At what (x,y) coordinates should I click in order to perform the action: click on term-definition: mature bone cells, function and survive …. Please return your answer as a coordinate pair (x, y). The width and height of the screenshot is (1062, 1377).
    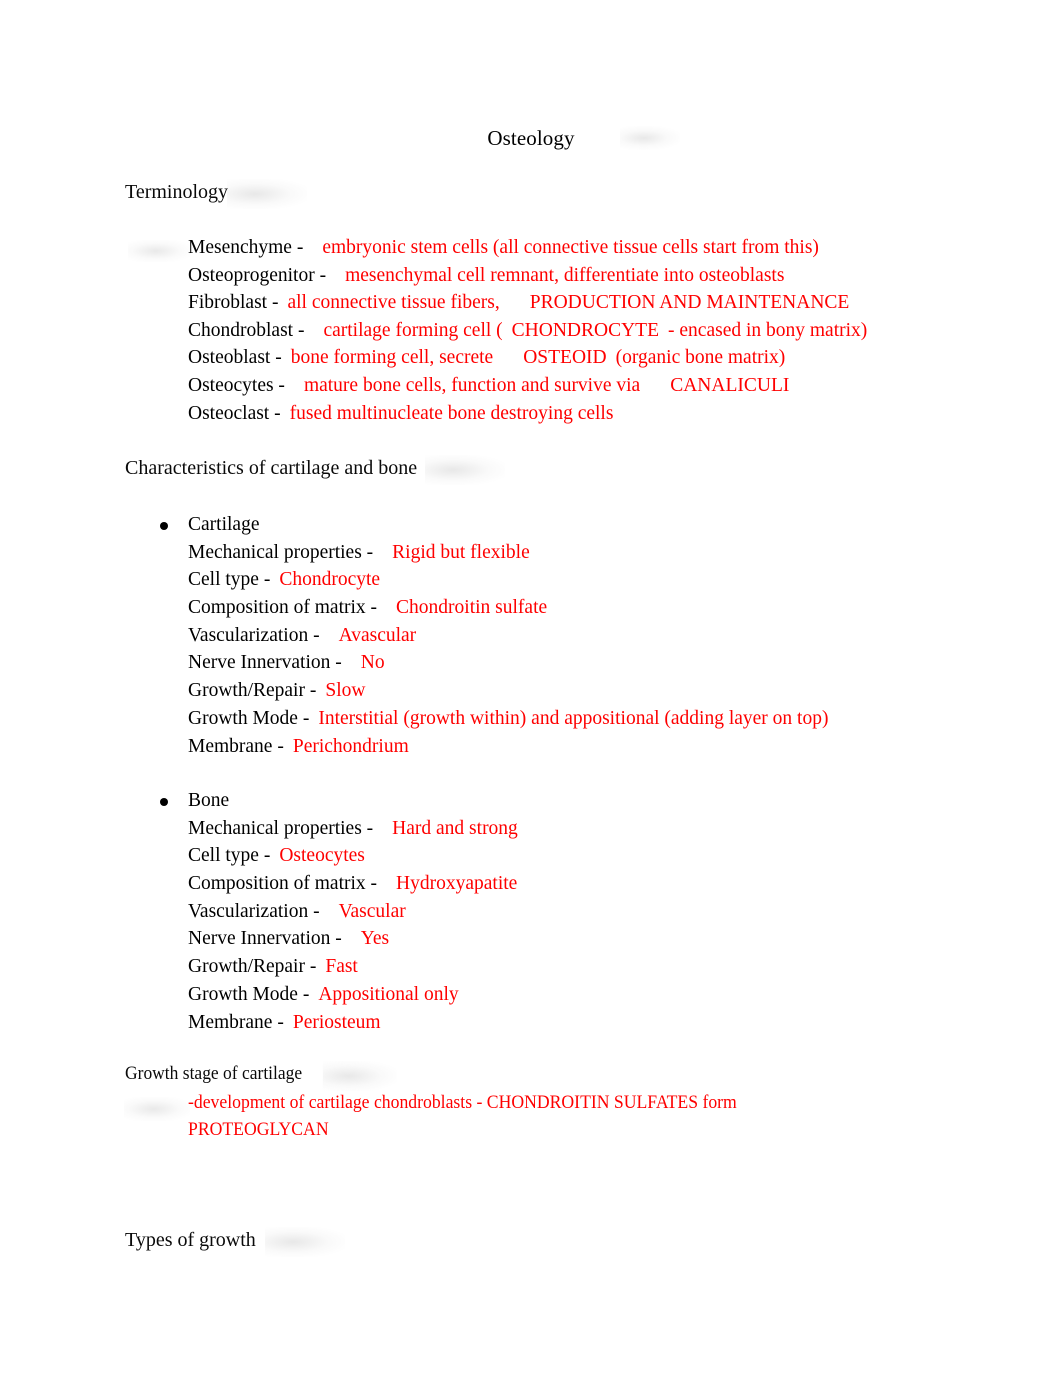
    Looking at the image, I should click on (472, 385).